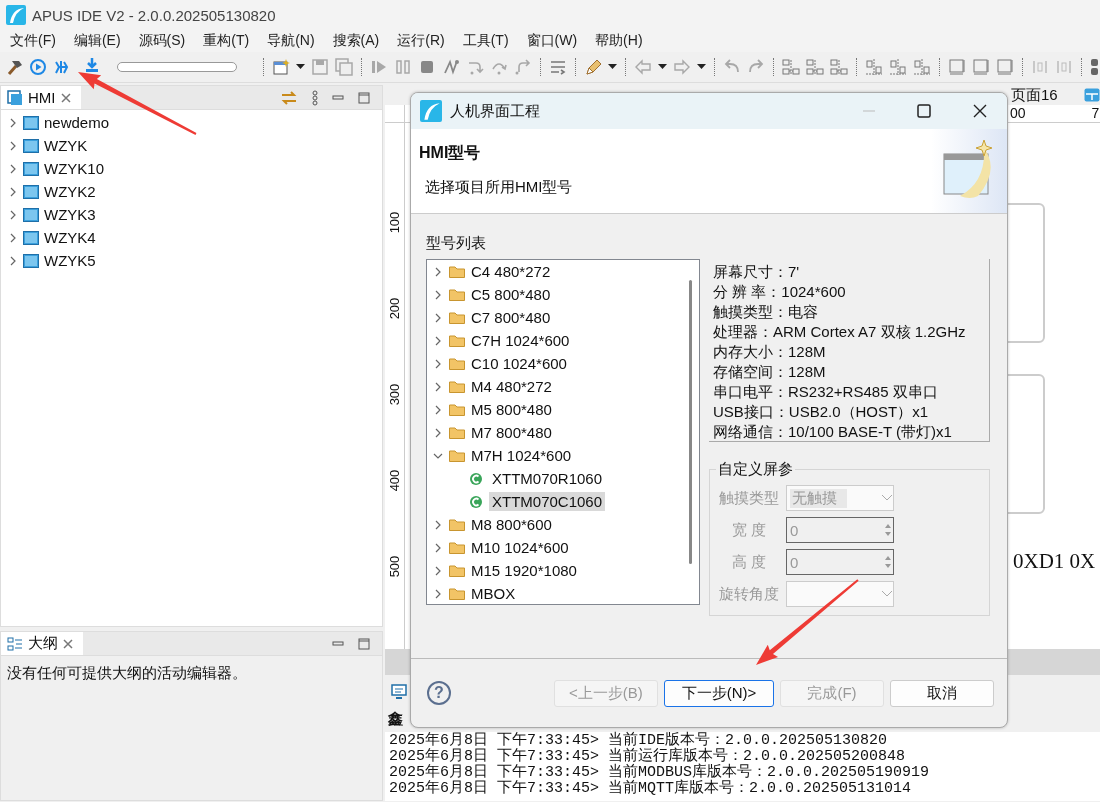 Image resolution: width=1100 pixels, height=802 pixels. I want to click on model-item: XTTM070R1060, so click(547, 478).